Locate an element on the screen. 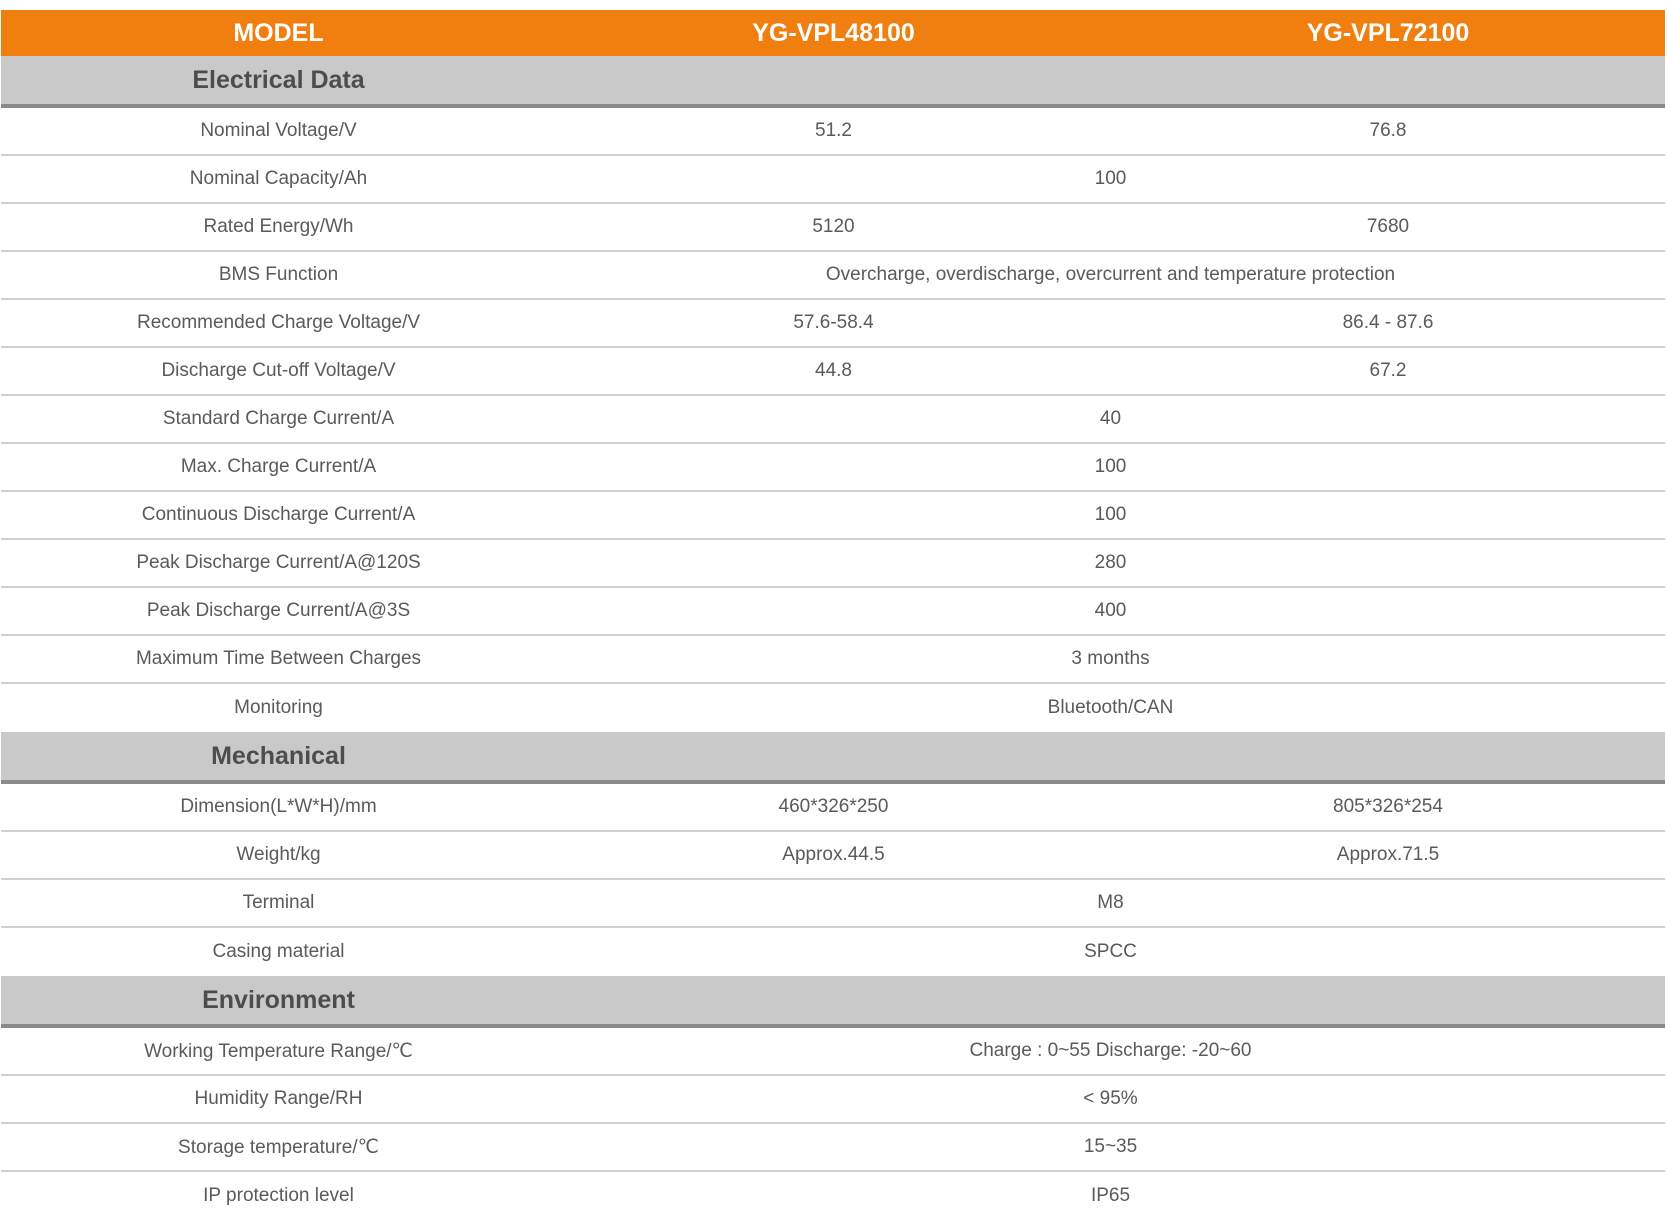 The height and width of the screenshot is (1220, 1667). spec-value-48100: 51.2 is located at coordinates (833, 130).